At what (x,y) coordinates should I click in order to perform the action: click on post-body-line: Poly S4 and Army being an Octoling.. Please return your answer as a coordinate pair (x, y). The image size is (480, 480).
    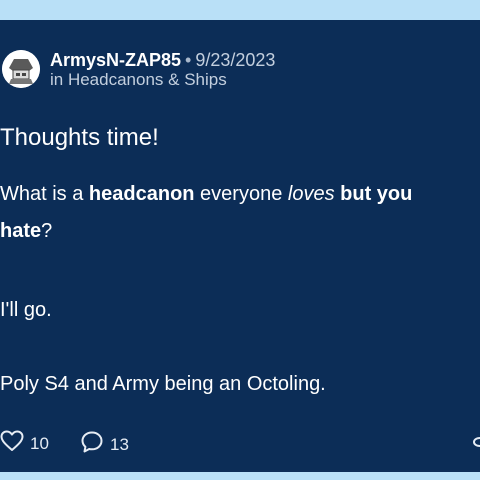
    Looking at the image, I should click on (163, 384).